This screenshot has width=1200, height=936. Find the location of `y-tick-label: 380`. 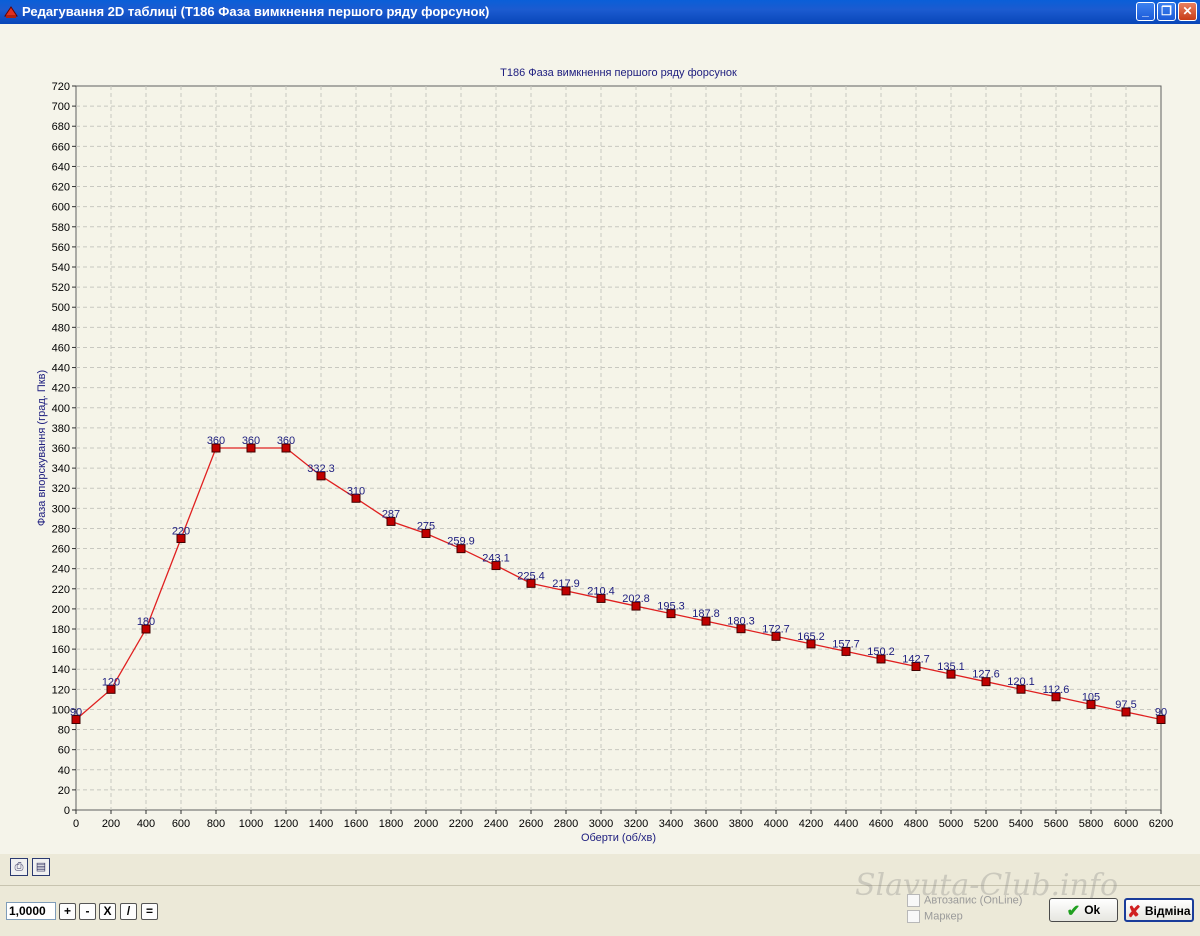

y-tick-label: 380 is located at coordinates (61, 429).